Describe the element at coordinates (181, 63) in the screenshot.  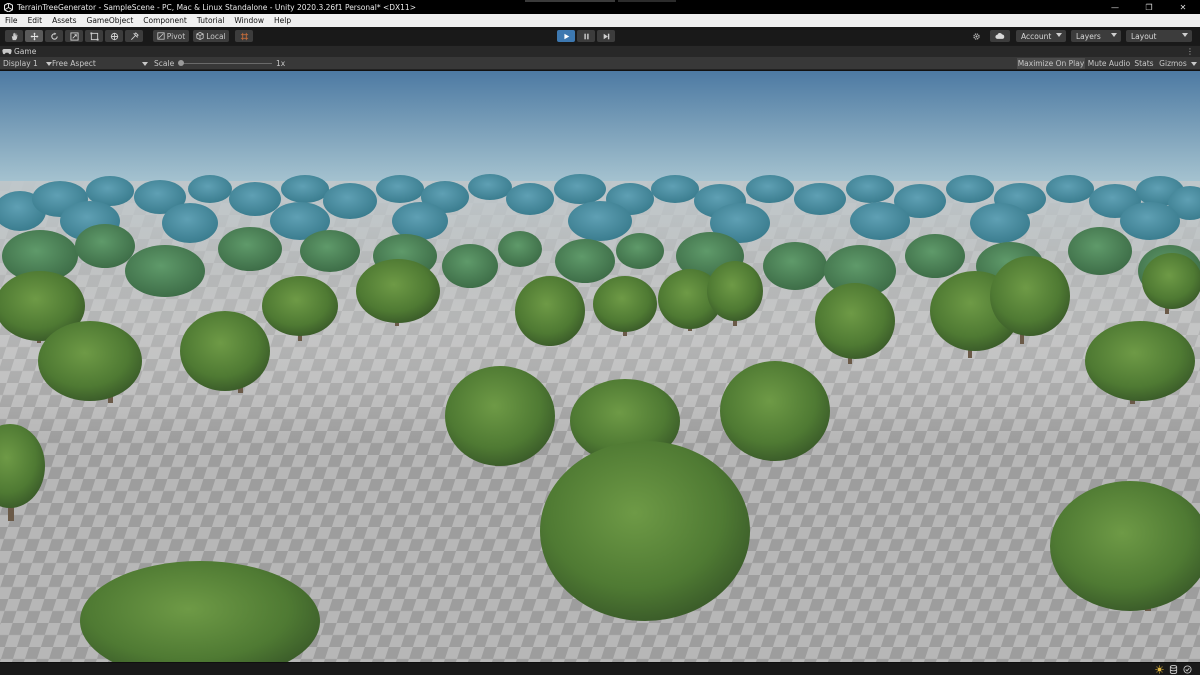
I see `scale-slider-thumb` at that location.